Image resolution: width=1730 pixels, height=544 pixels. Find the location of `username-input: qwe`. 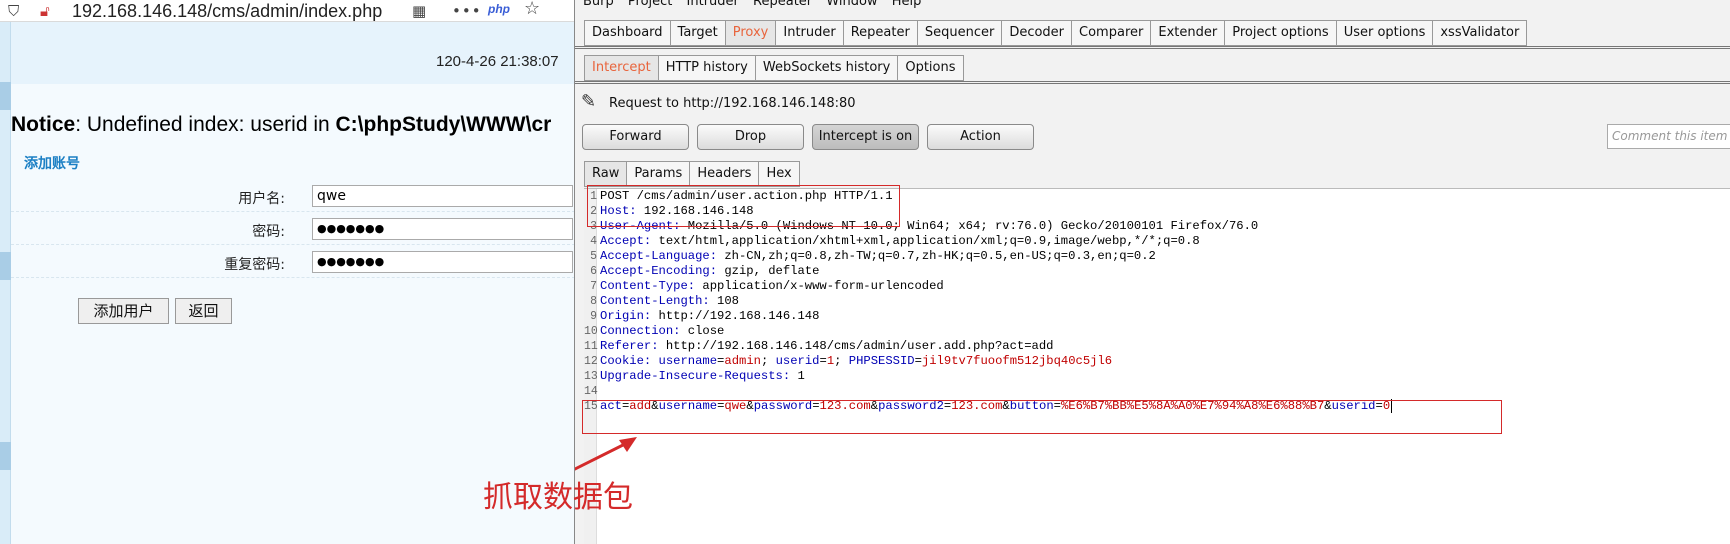

username-input: qwe is located at coordinates (442, 196).